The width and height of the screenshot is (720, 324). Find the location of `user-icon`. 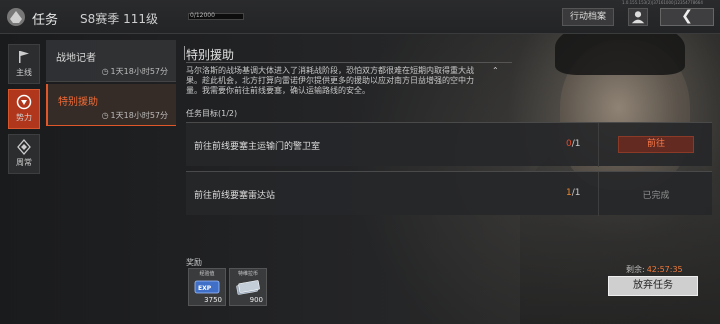

user-icon is located at coordinates (638, 17).